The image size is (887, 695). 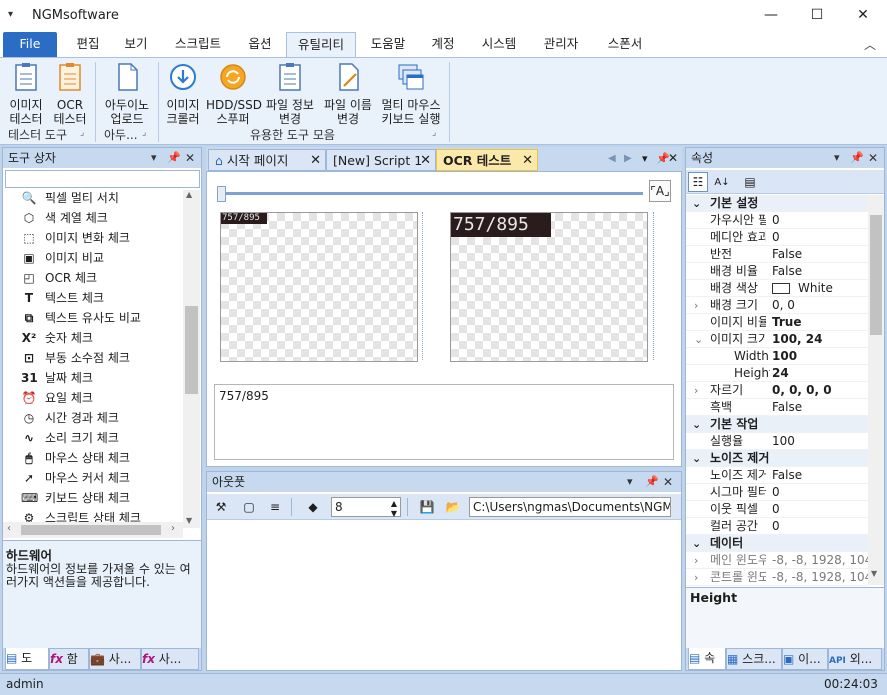 I want to click on word-wrap-button: ≡, so click(x=275, y=507).